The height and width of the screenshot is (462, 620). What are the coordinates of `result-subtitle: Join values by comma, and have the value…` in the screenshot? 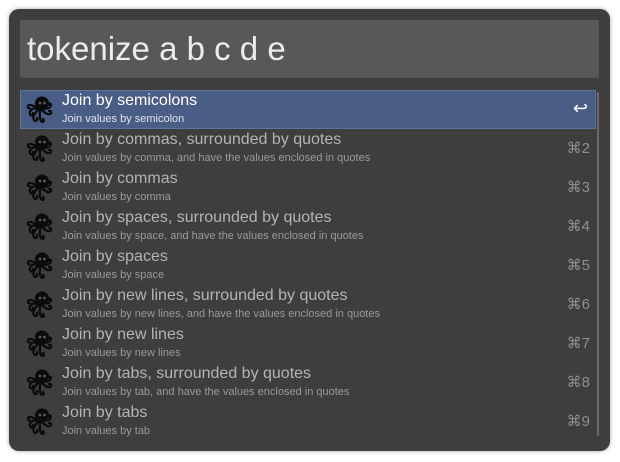 It's located at (216, 158).